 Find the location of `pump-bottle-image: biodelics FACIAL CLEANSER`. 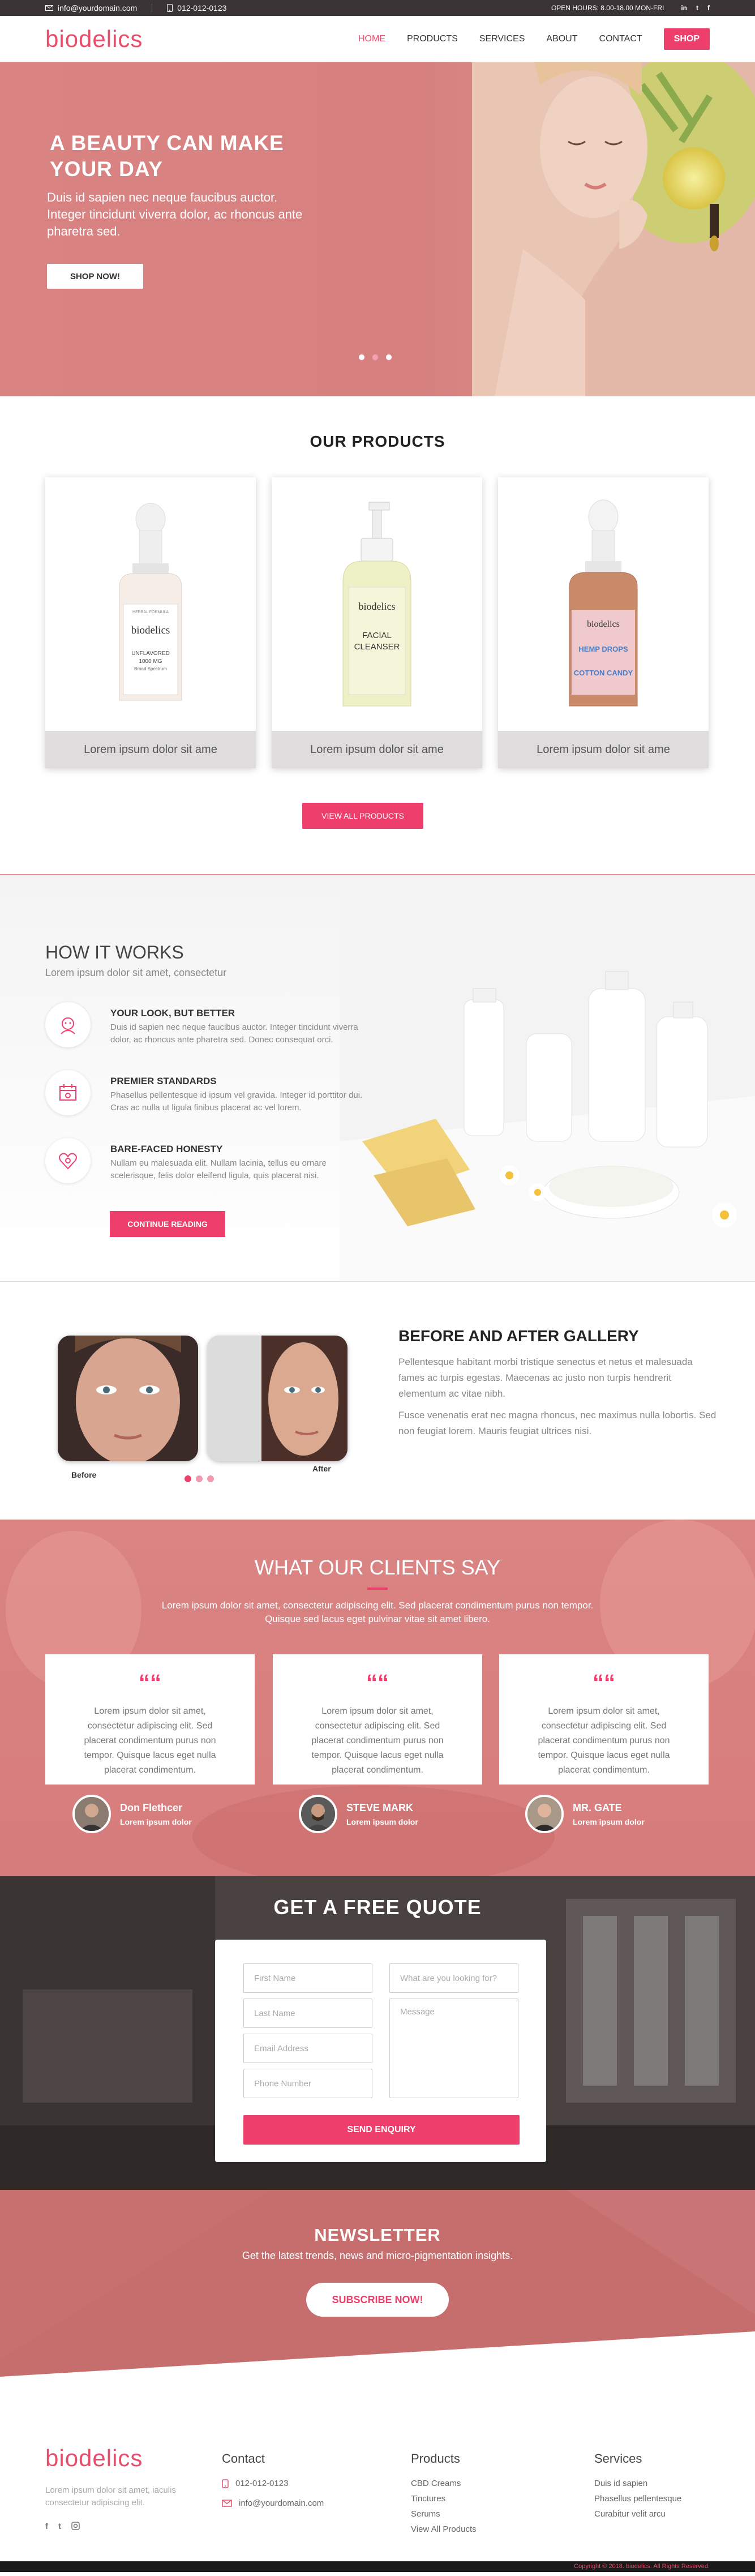

pump-bottle-image: biodelics FACIAL CLEANSER is located at coordinates (376, 604).